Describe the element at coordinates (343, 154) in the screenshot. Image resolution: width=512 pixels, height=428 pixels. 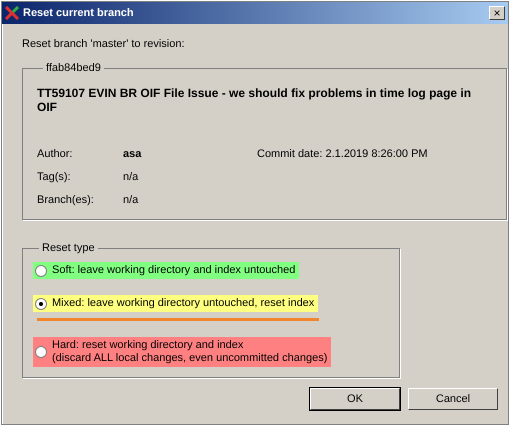
I see `commit-date: Commit date: 2.1.2019 8:26:00 PM` at that location.